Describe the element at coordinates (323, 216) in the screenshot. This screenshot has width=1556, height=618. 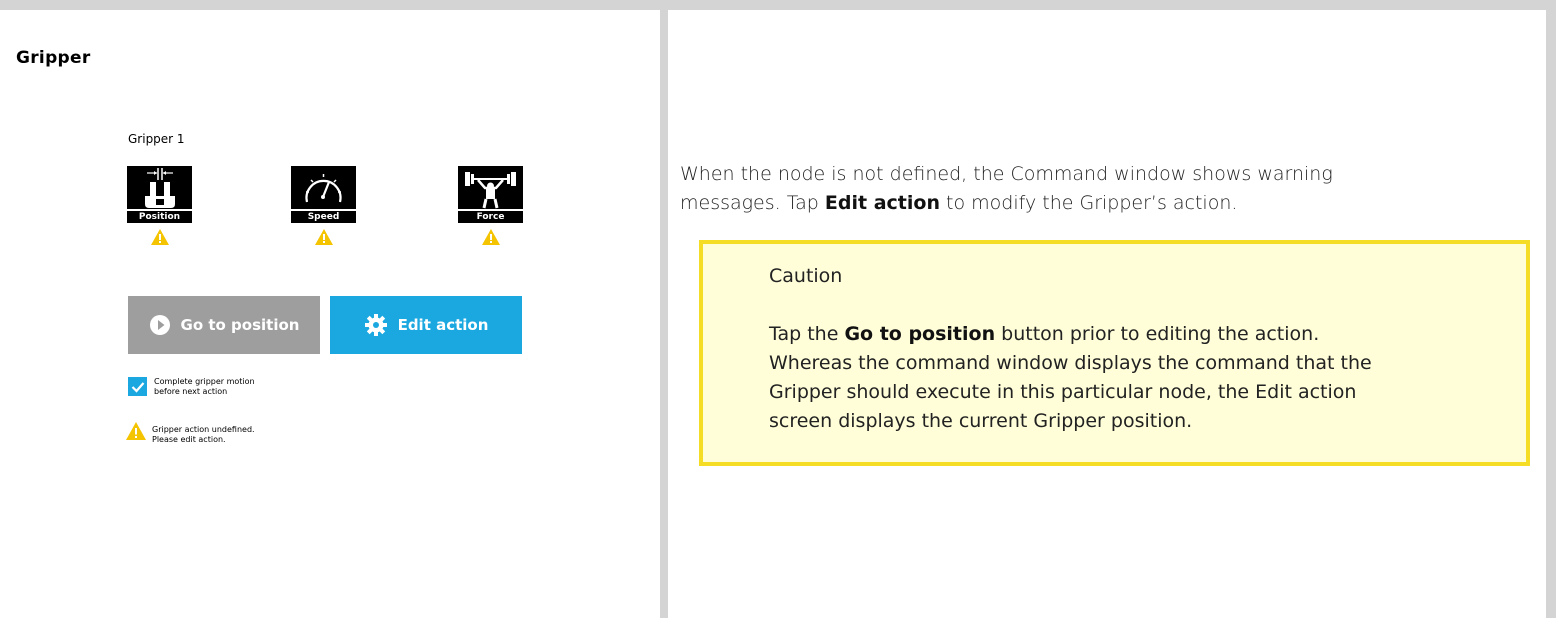
I see `param-label: Speed` at that location.